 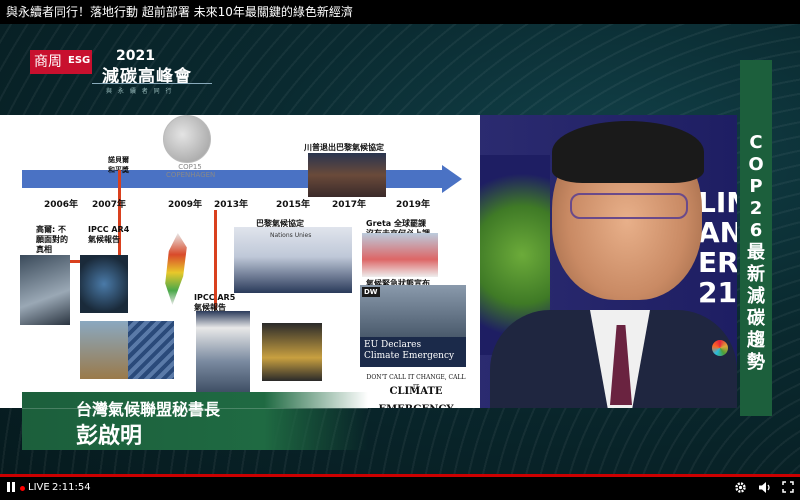 I want to click on sidebar-char: 趨, so click(x=756, y=340).